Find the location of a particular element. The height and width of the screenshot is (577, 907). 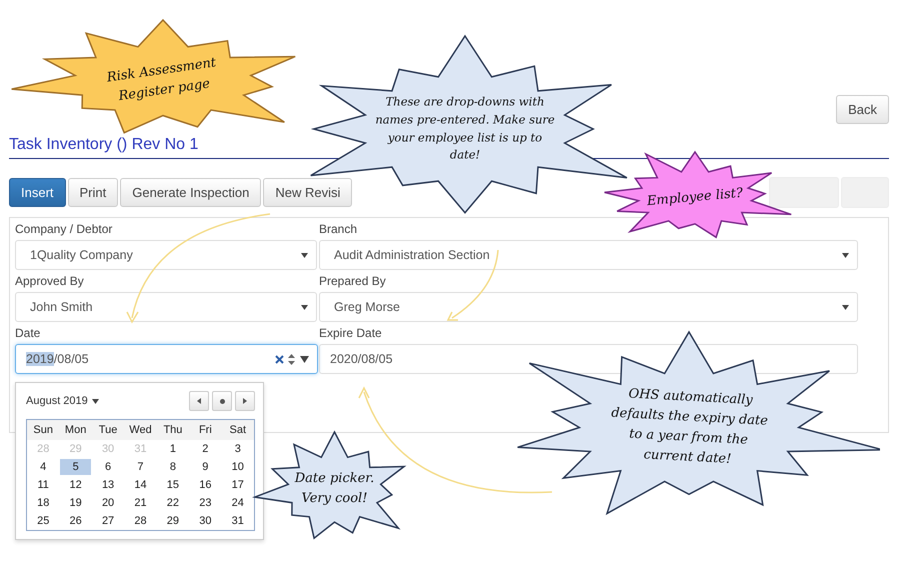

back-button: Back is located at coordinates (862, 109).